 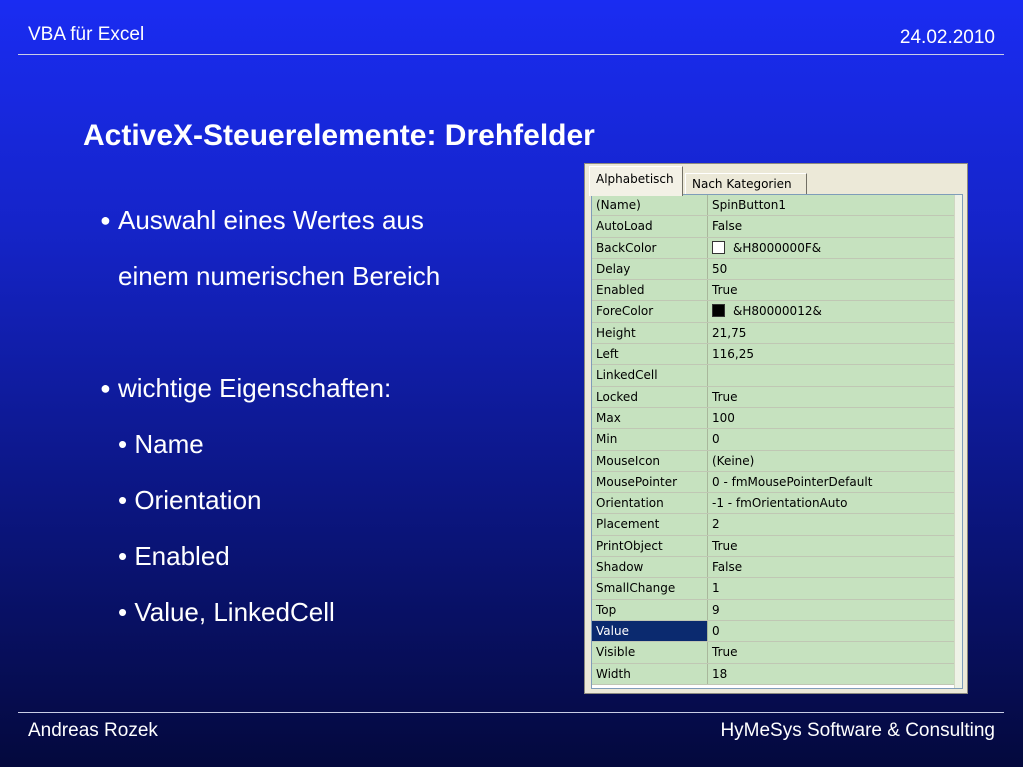 I want to click on property-name: ForeColor, so click(x=650, y=311).